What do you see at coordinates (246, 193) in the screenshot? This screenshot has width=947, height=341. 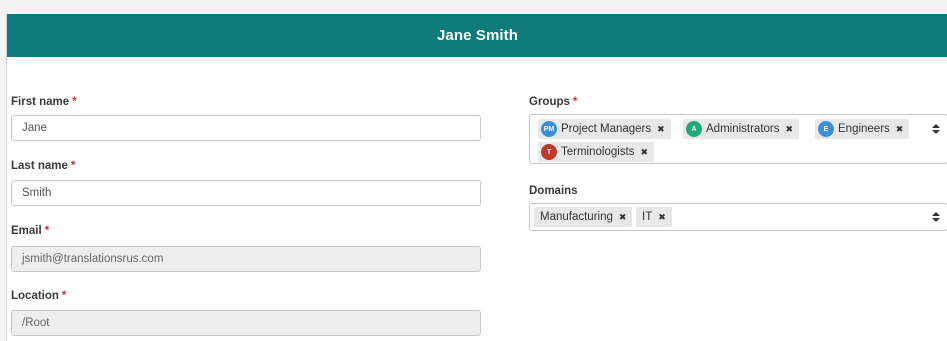 I see `last-name-input: Smith` at bounding box center [246, 193].